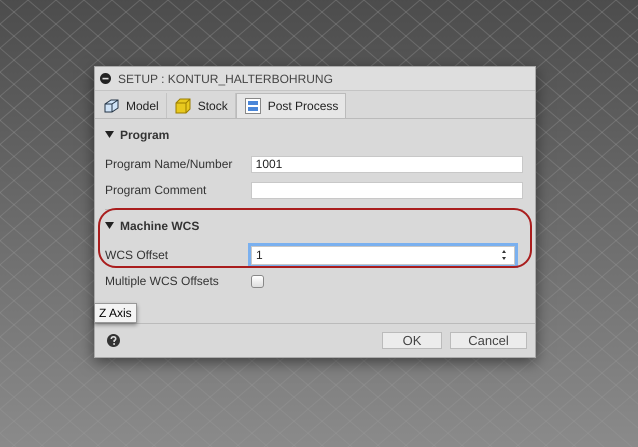  Describe the element at coordinates (156, 190) in the screenshot. I see `field-label: Program Comment` at that location.